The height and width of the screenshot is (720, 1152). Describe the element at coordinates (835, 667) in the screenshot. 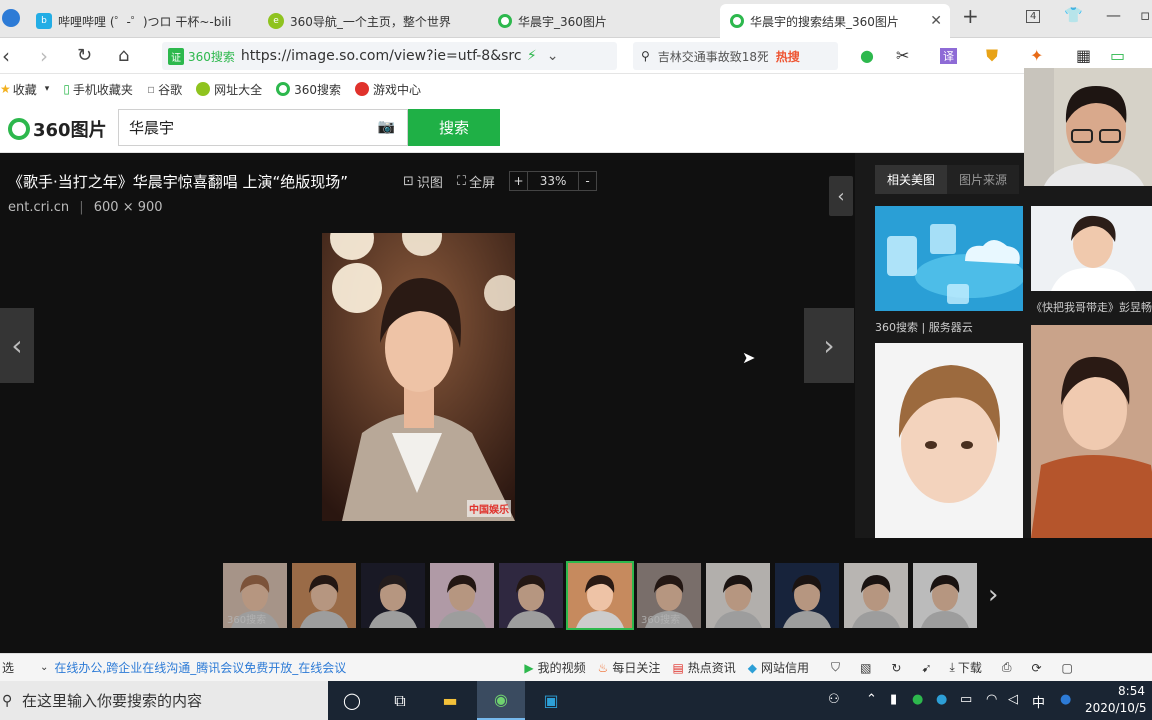

I see `shield-icon: ⛉` at that location.